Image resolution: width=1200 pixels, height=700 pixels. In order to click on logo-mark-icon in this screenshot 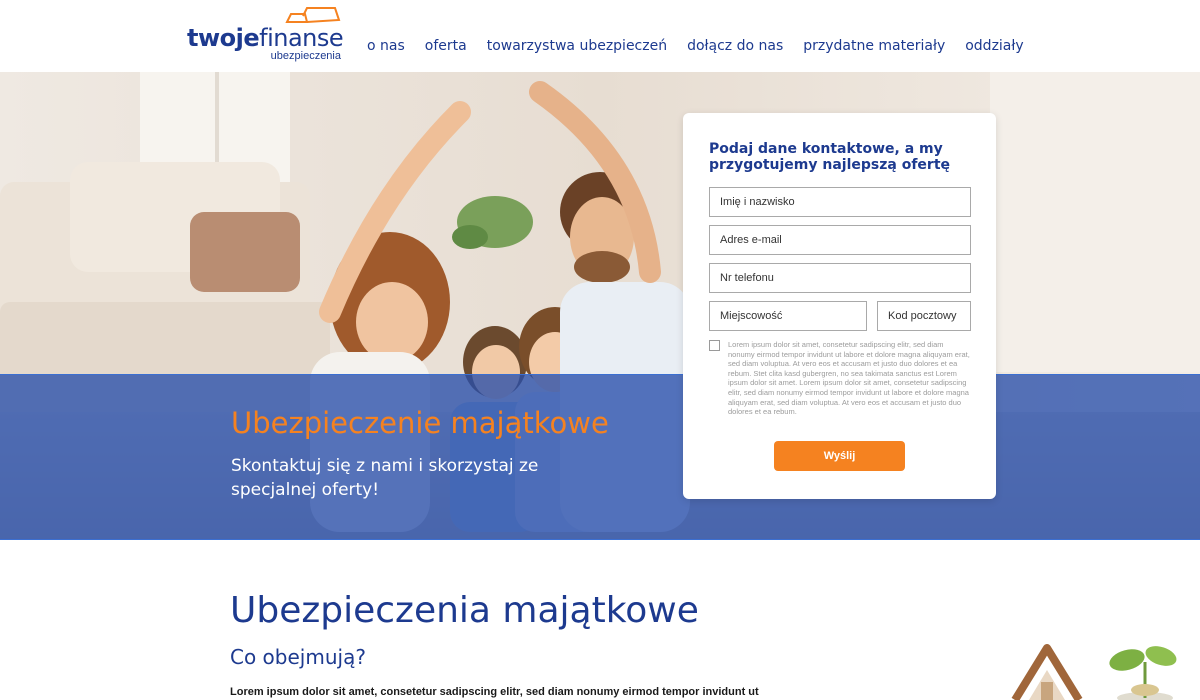, I will do `click(313, 15)`.